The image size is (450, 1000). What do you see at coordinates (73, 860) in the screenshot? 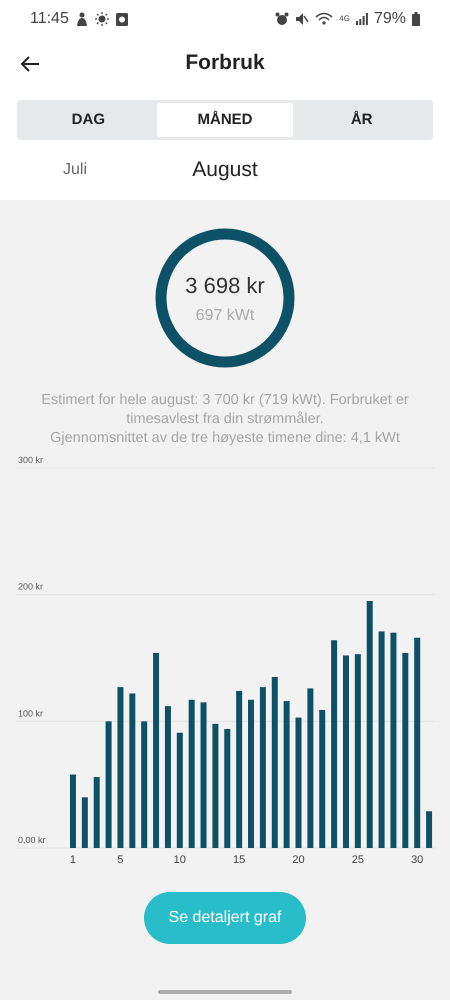
I see `x-axis-label: 1` at bounding box center [73, 860].